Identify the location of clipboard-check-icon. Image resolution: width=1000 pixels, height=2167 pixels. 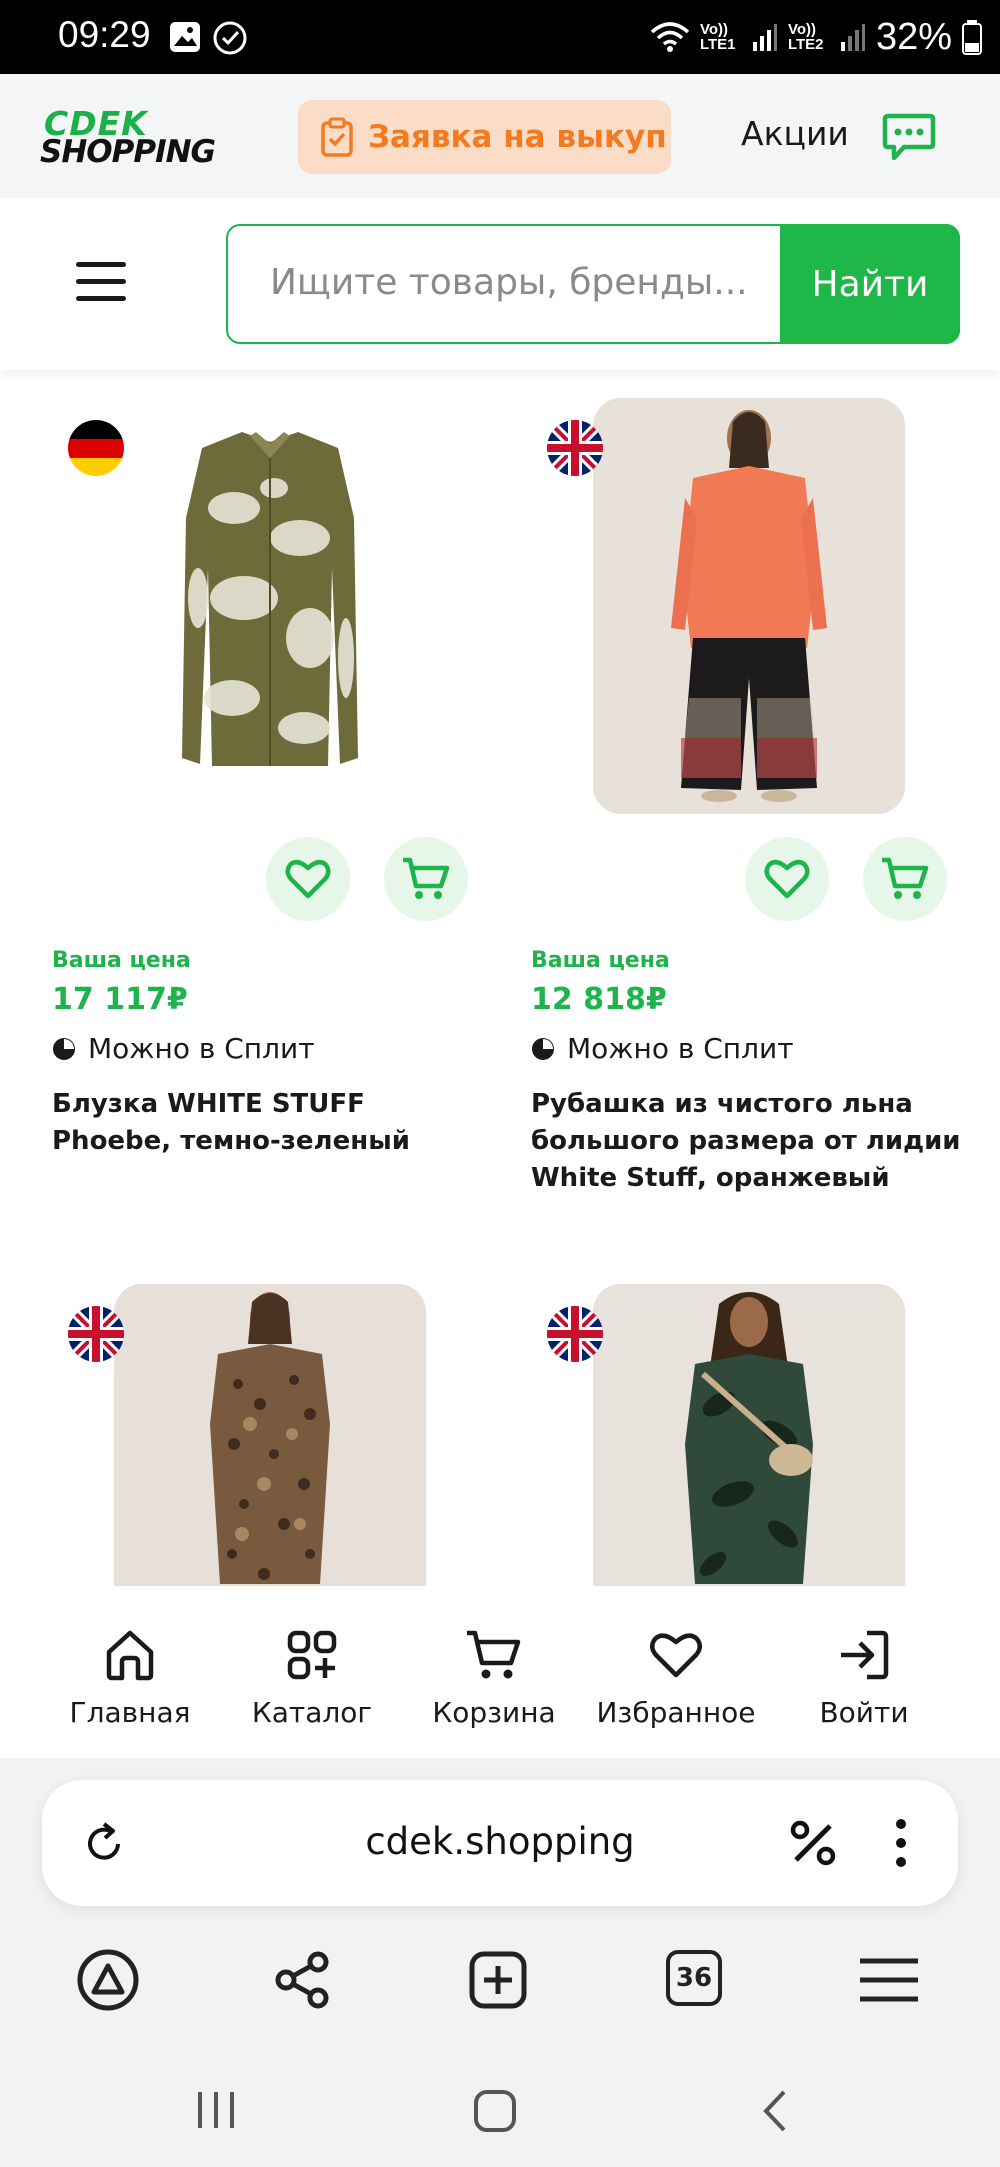
(337, 137).